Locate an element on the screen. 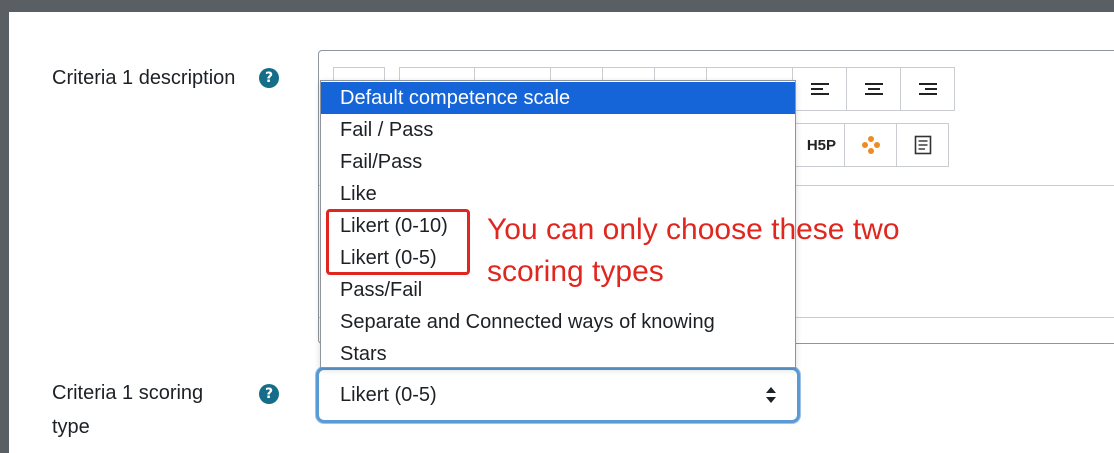  align-left-button is located at coordinates (820, 89).